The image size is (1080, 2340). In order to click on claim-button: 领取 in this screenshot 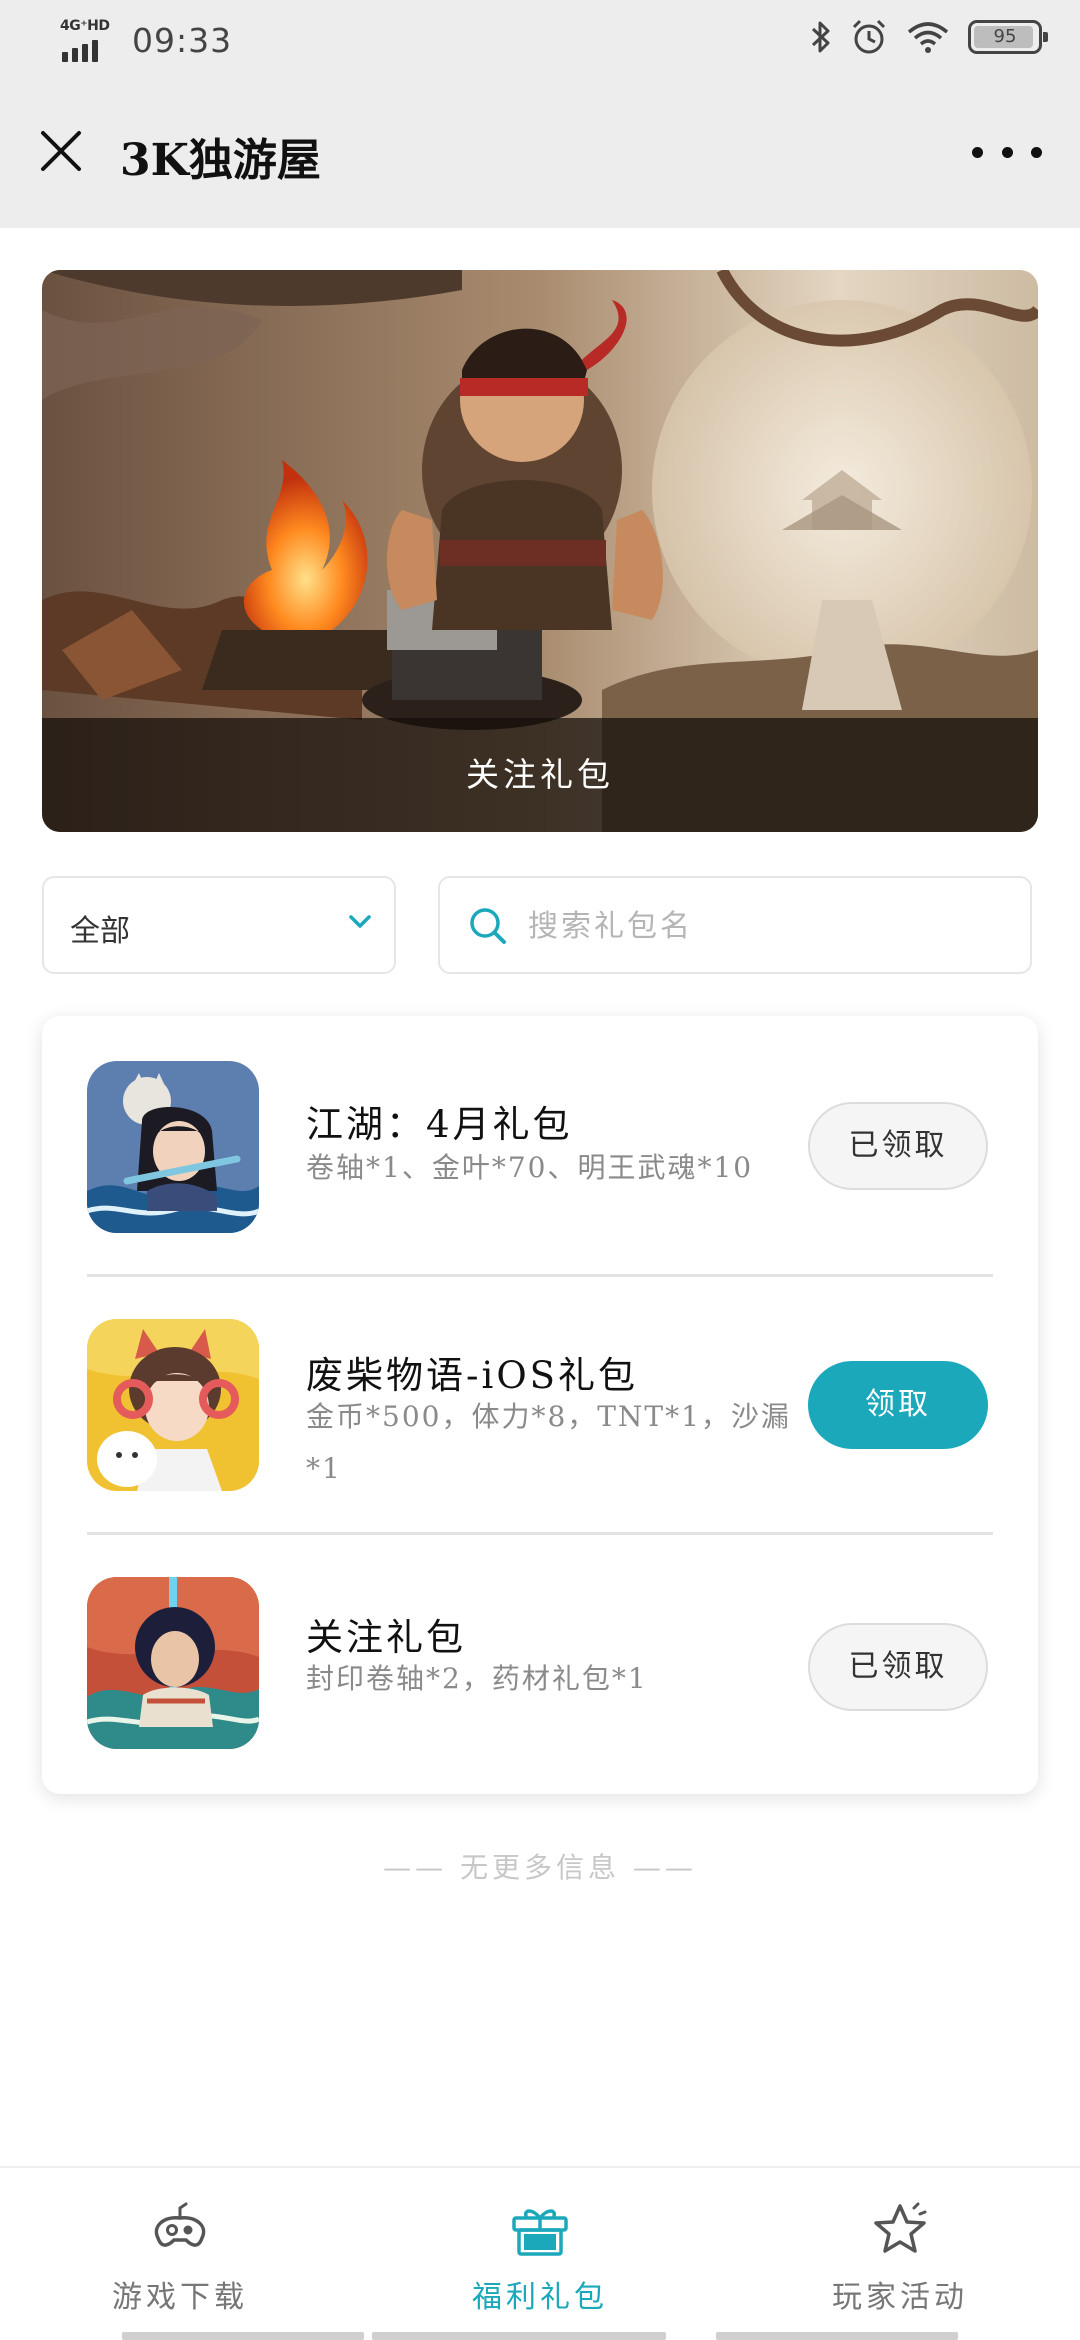, I will do `click(898, 1405)`.